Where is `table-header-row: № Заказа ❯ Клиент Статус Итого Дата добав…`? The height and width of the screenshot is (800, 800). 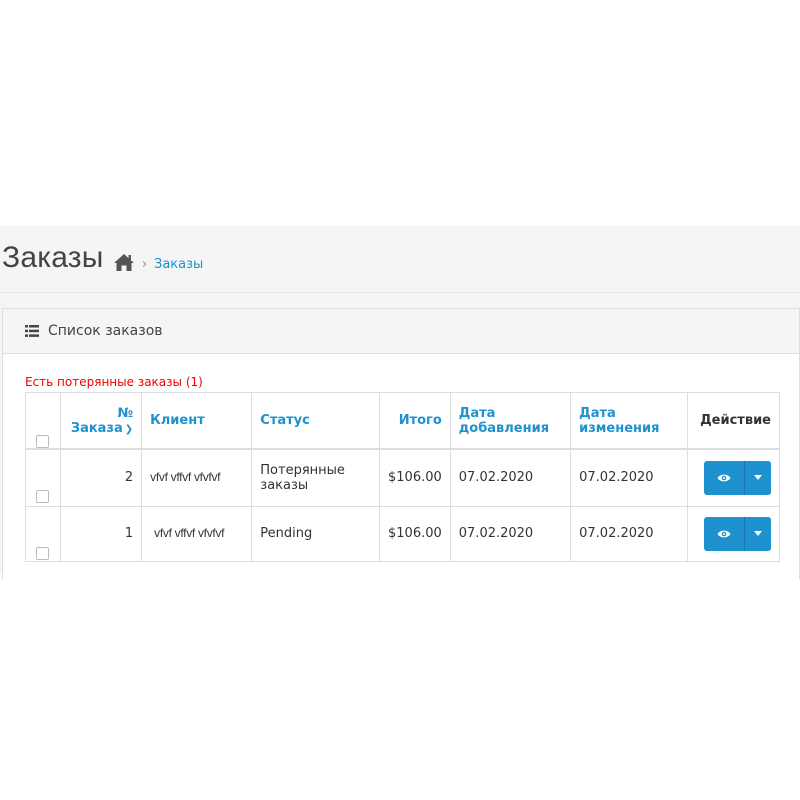 table-header-row: № Заказа ❯ Клиент Статус Итого Дата добав… is located at coordinates (402, 421).